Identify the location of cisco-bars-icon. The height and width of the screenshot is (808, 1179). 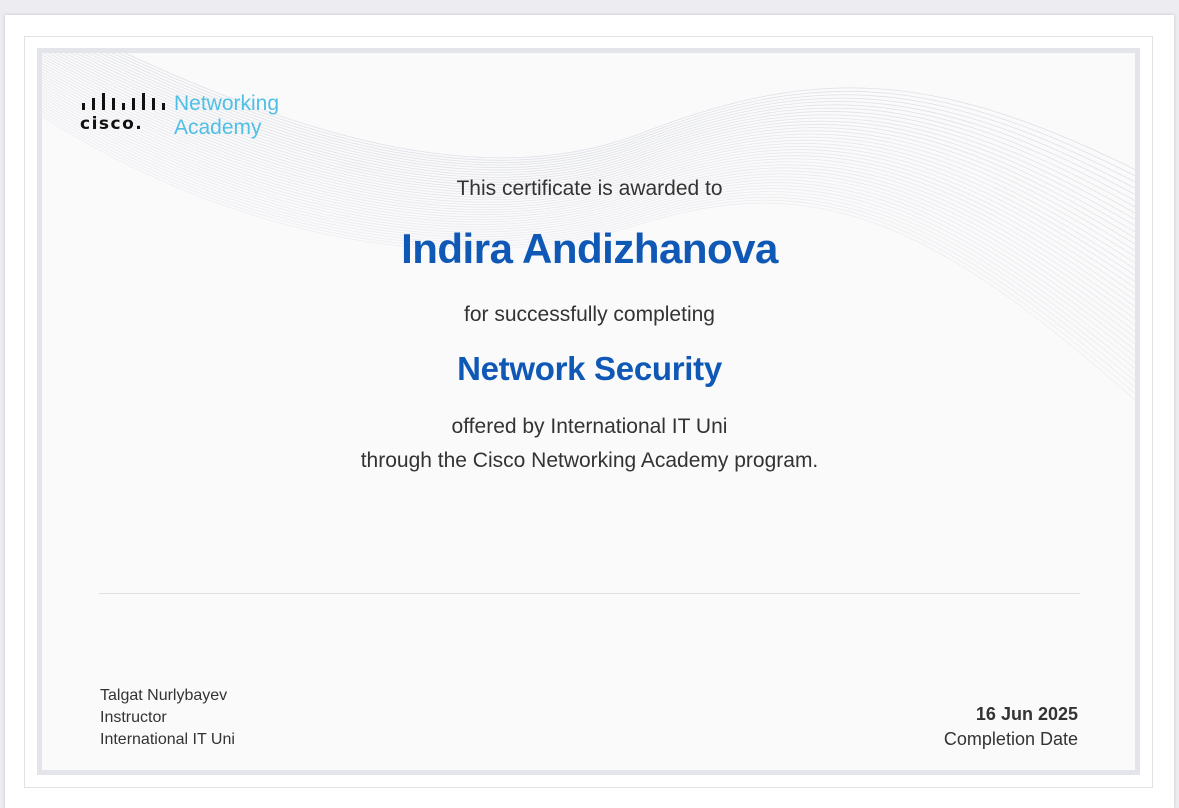
(123, 101).